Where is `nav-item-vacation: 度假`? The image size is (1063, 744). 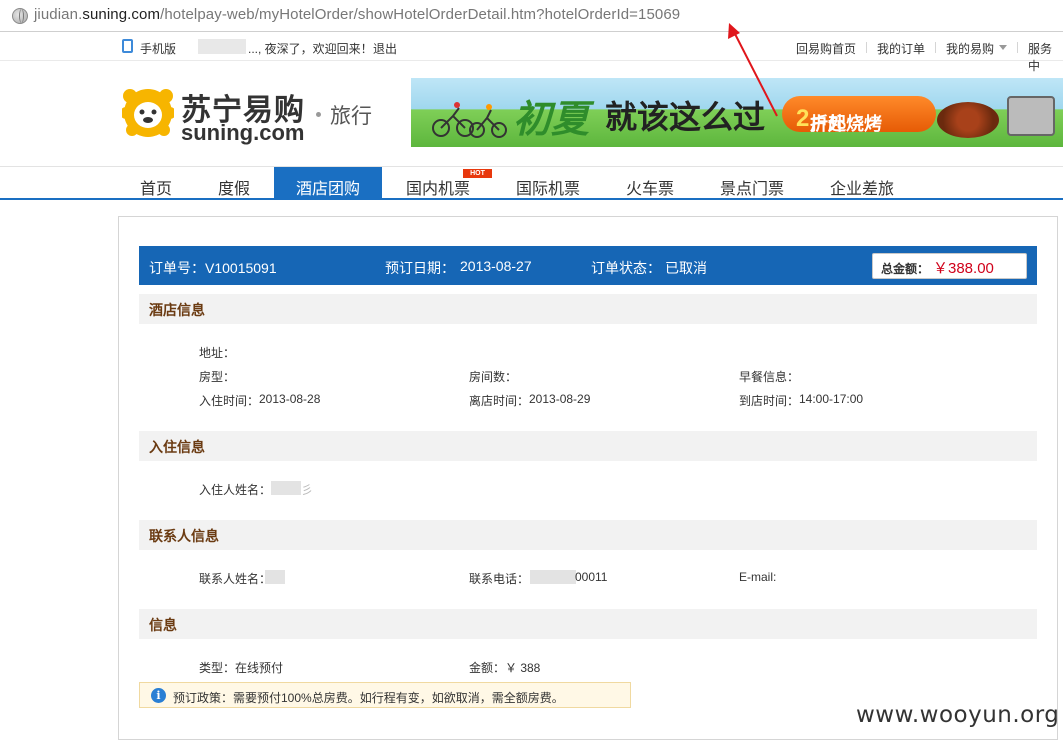
nav-item-vacation: 度假 is located at coordinates (234, 187).